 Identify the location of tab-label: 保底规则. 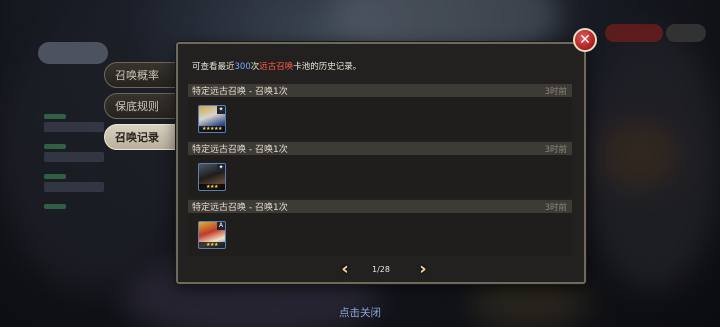
(137, 106).